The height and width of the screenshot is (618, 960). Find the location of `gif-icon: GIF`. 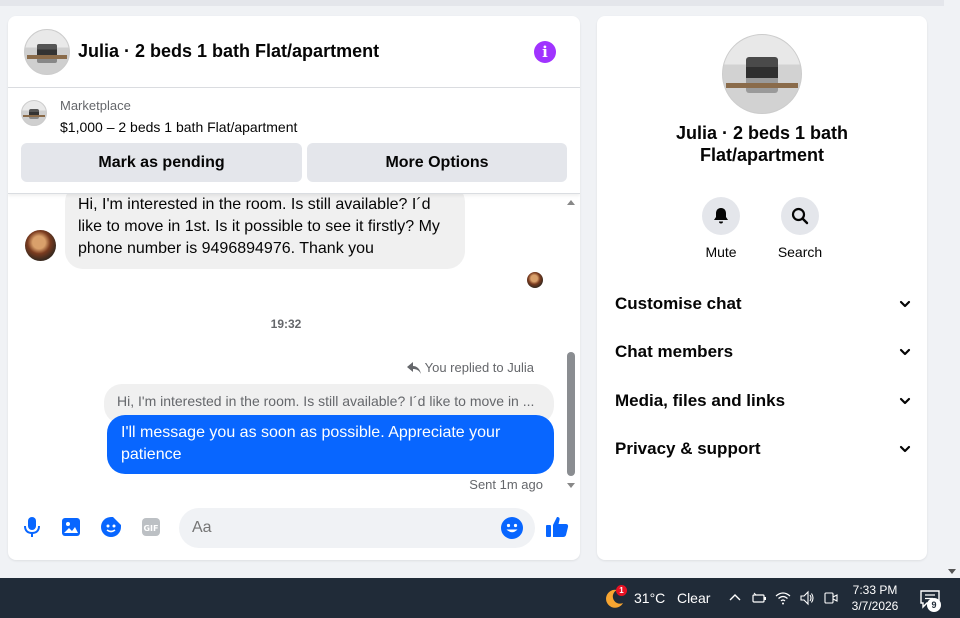

gif-icon: GIF is located at coordinates (151, 527).